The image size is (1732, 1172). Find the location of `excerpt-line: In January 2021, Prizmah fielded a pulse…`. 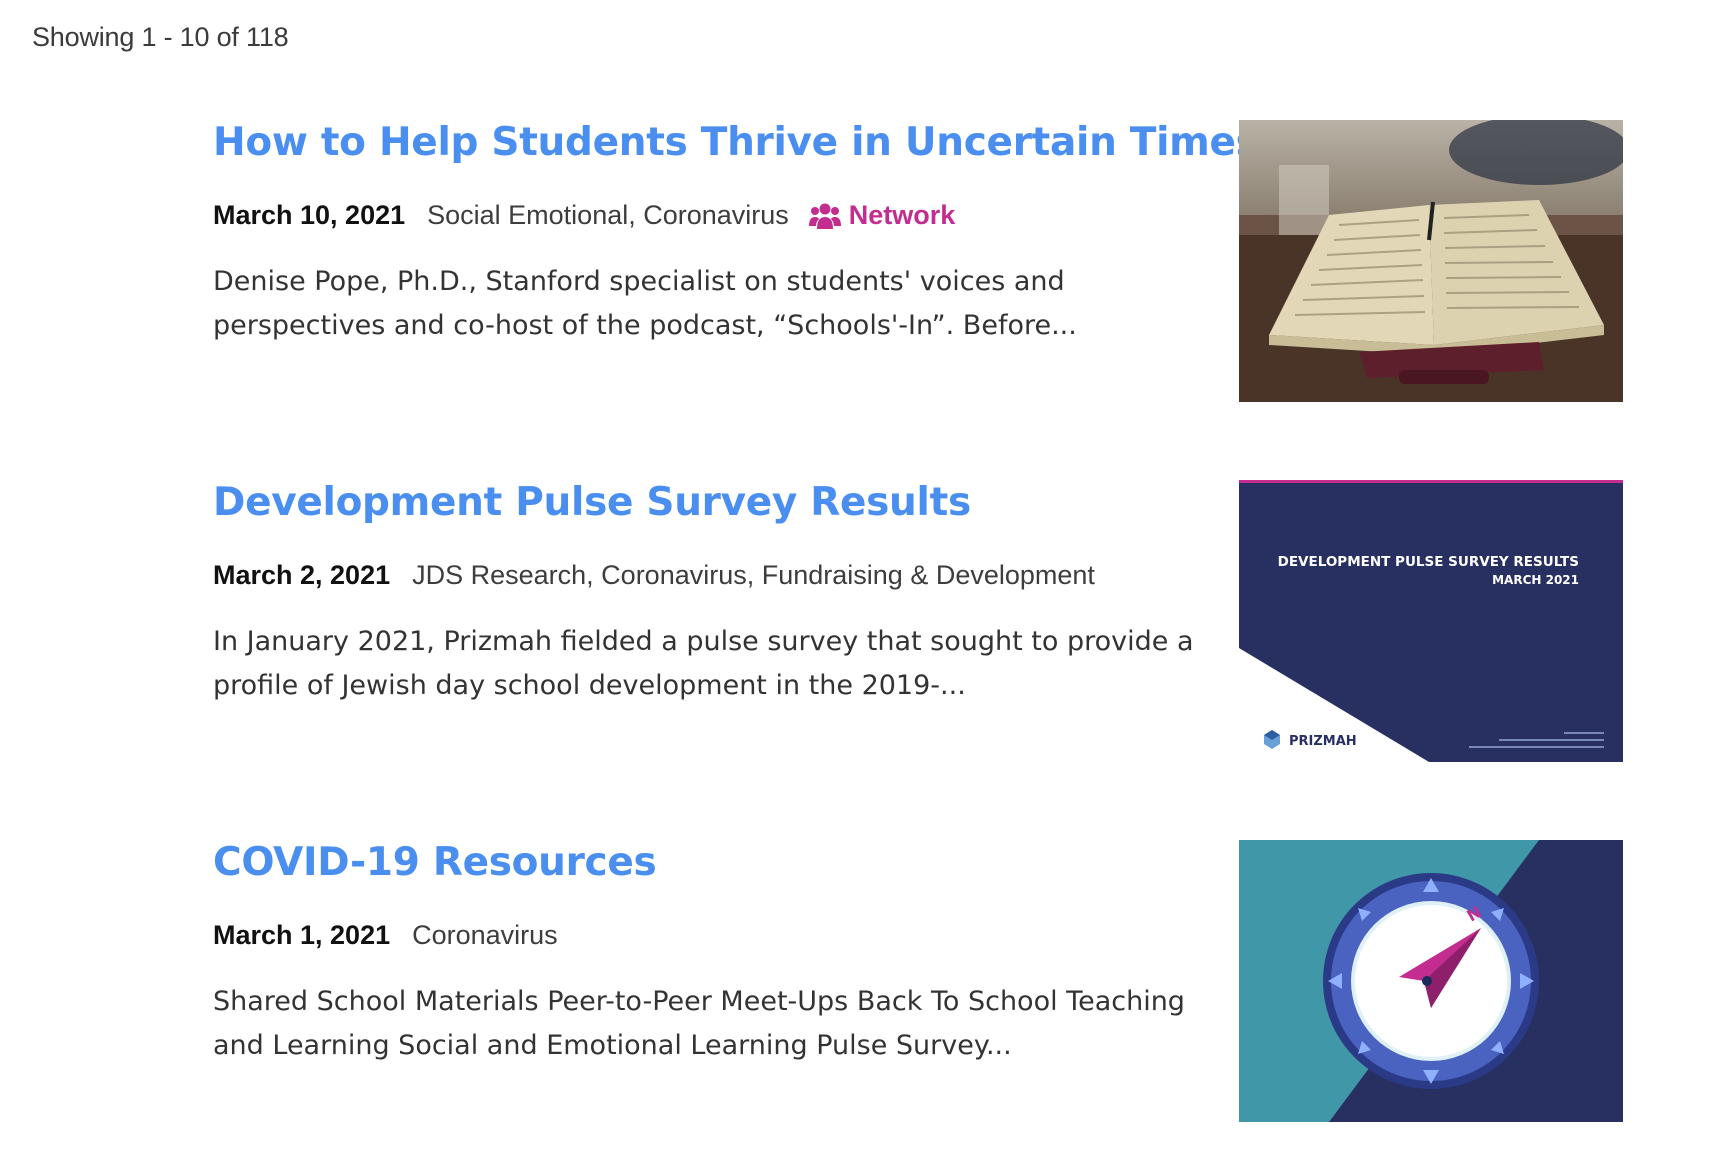

excerpt-line: In January 2021, Prizmah fielded a pulse… is located at coordinates (703, 641).